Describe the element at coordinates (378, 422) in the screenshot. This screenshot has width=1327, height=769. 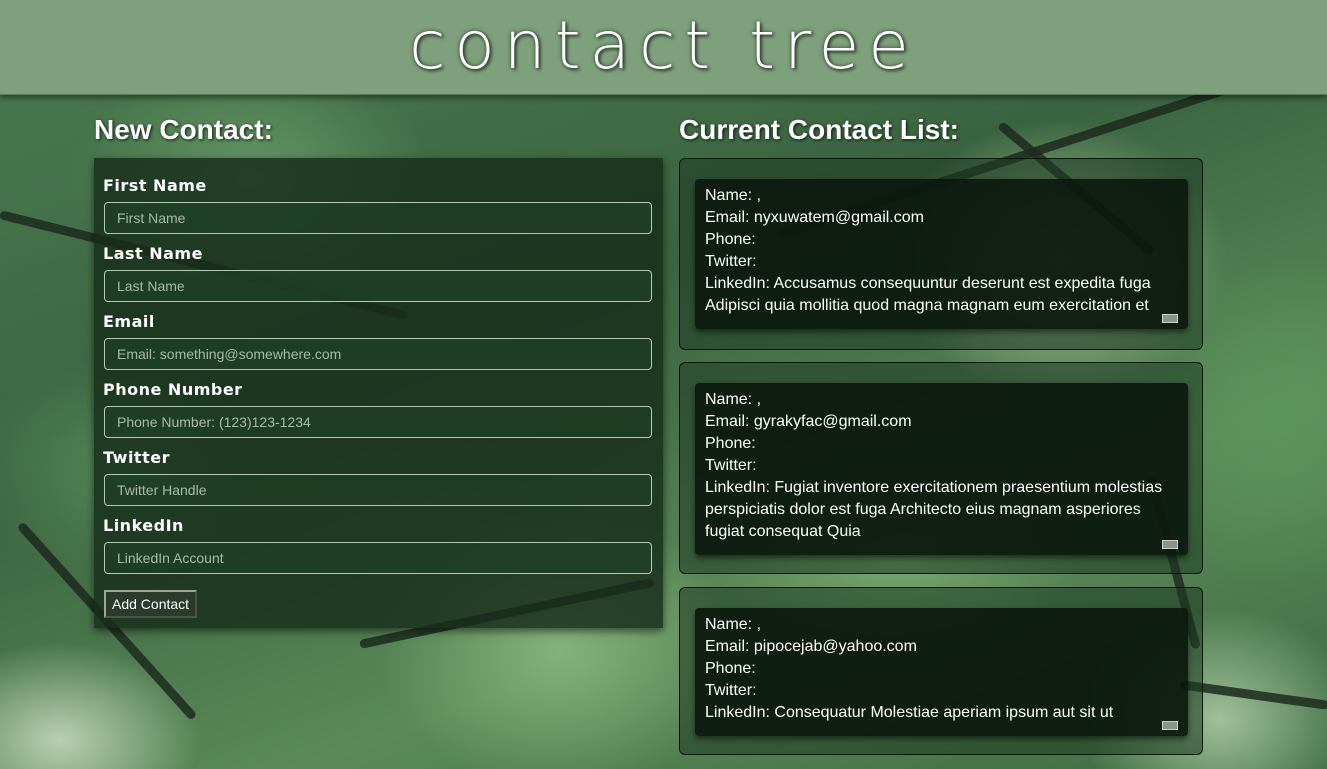
I see `phone-number-input` at that location.